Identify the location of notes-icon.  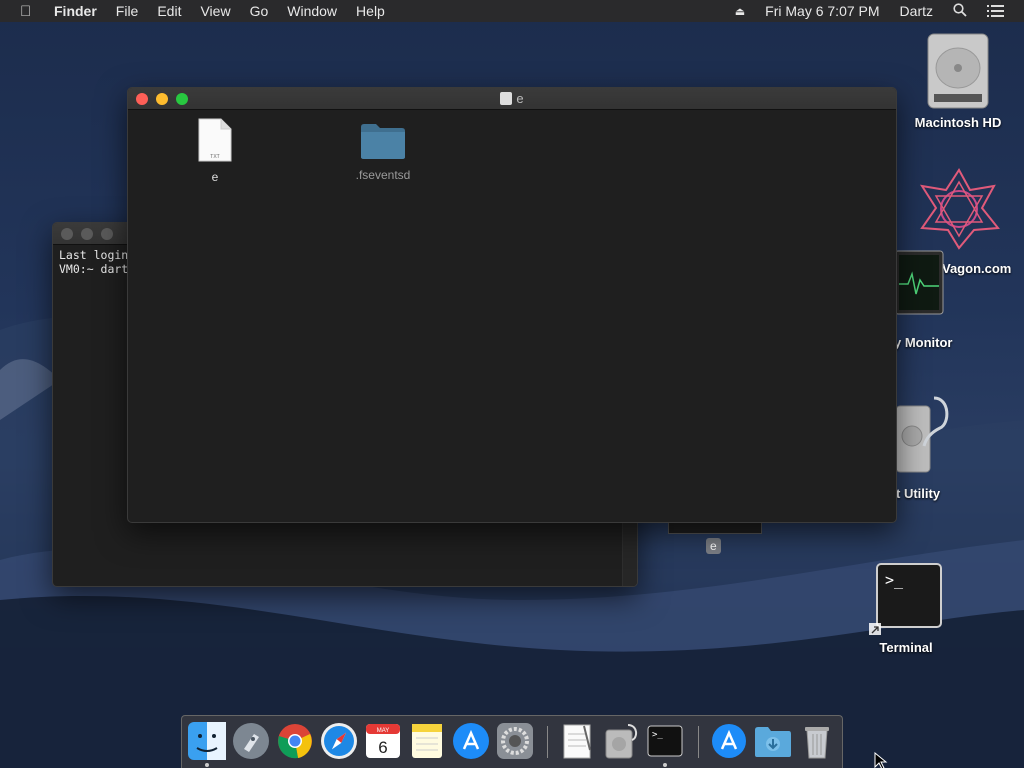
(427, 741).